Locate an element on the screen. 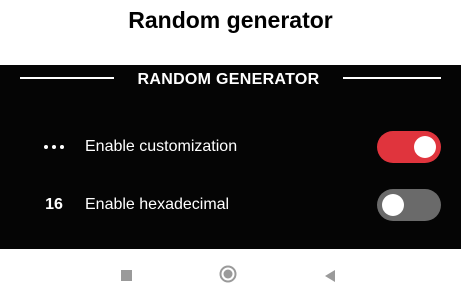 Image resolution: width=461 pixels, height=291 pixels. recents-square-icon is located at coordinates (126, 275).